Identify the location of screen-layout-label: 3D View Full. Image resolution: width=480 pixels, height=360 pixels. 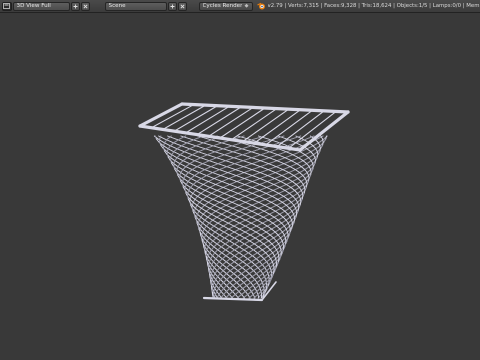
(33, 5).